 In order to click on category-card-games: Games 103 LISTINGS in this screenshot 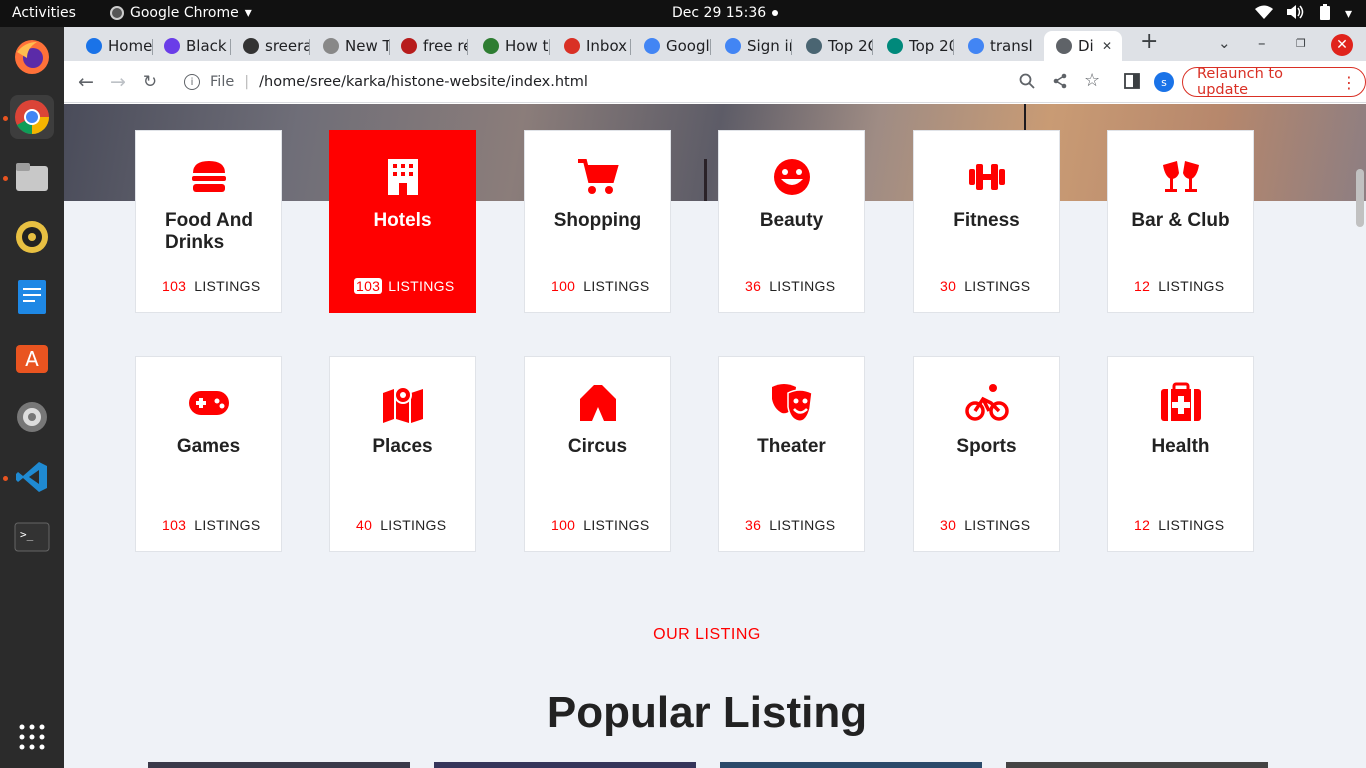, I will do `click(208, 454)`.